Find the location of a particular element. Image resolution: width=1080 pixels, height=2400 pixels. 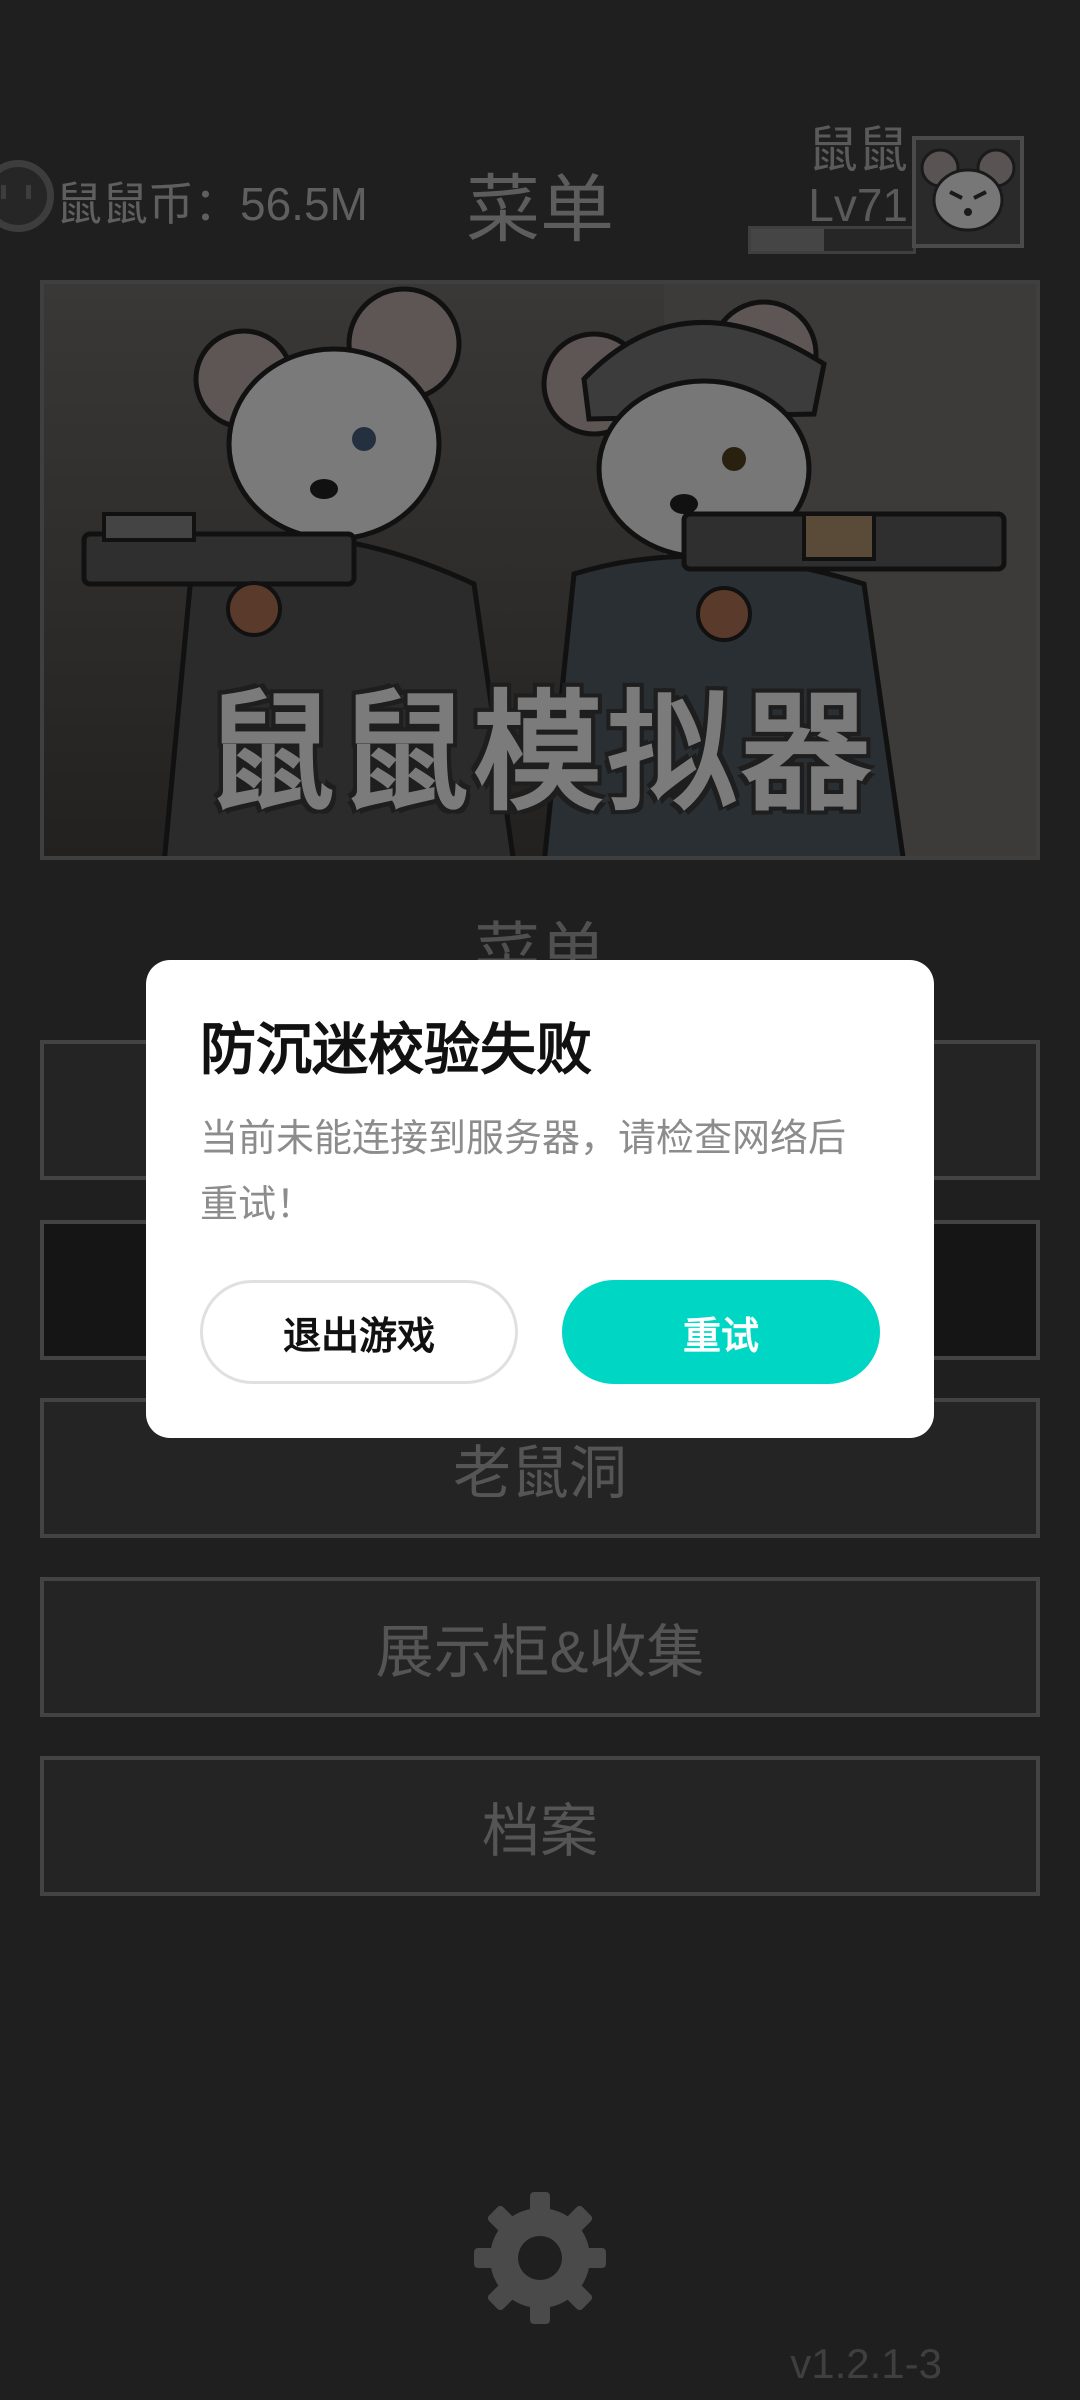

player-name: 鼠鼠 is located at coordinates (858, 150).